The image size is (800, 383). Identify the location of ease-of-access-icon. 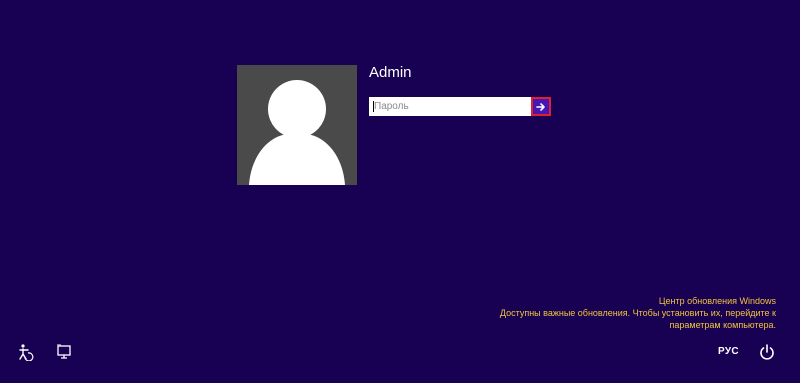
(26, 352).